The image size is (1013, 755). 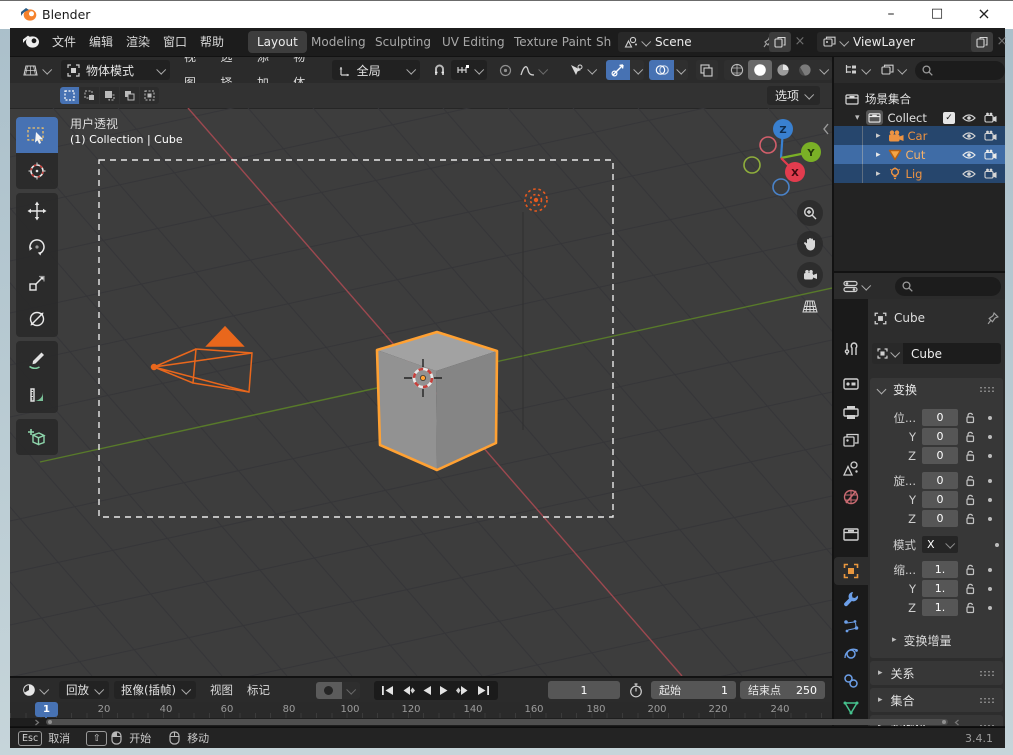 What do you see at coordinates (34, 690) in the screenshot?
I see `timeline-editor-type-button` at bounding box center [34, 690].